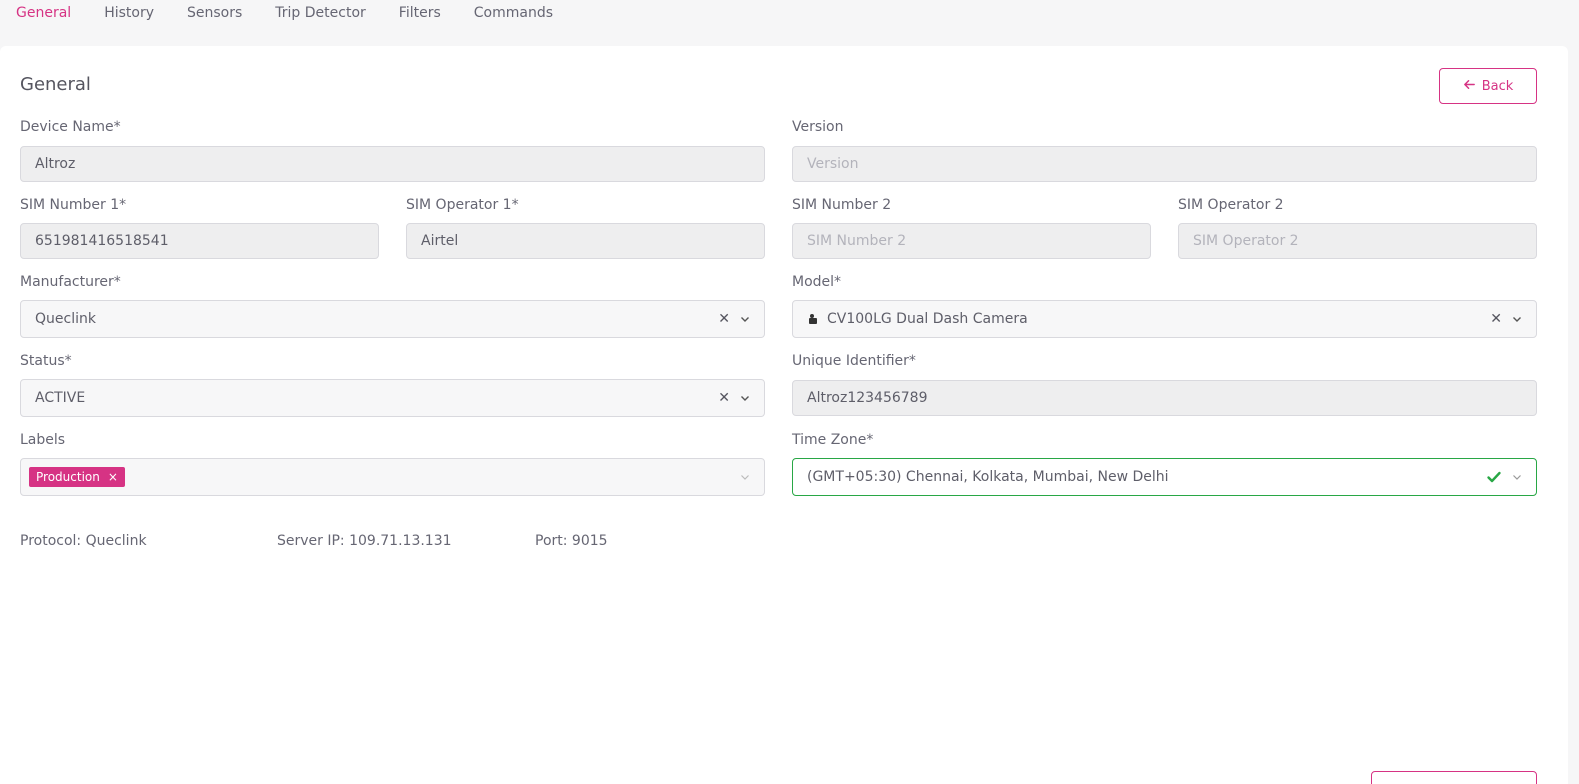  What do you see at coordinates (1357, 241) in the screenshot?
I see `sim-operator-2-input: SIM Operator 2` at bounding box center [1357, 241].